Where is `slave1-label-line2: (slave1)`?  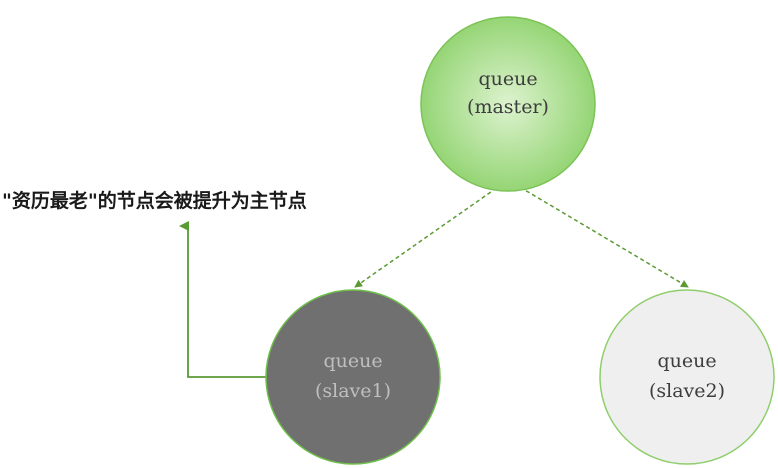 slave1-label-line2: (slave1) is located at coordinates (353, 391).